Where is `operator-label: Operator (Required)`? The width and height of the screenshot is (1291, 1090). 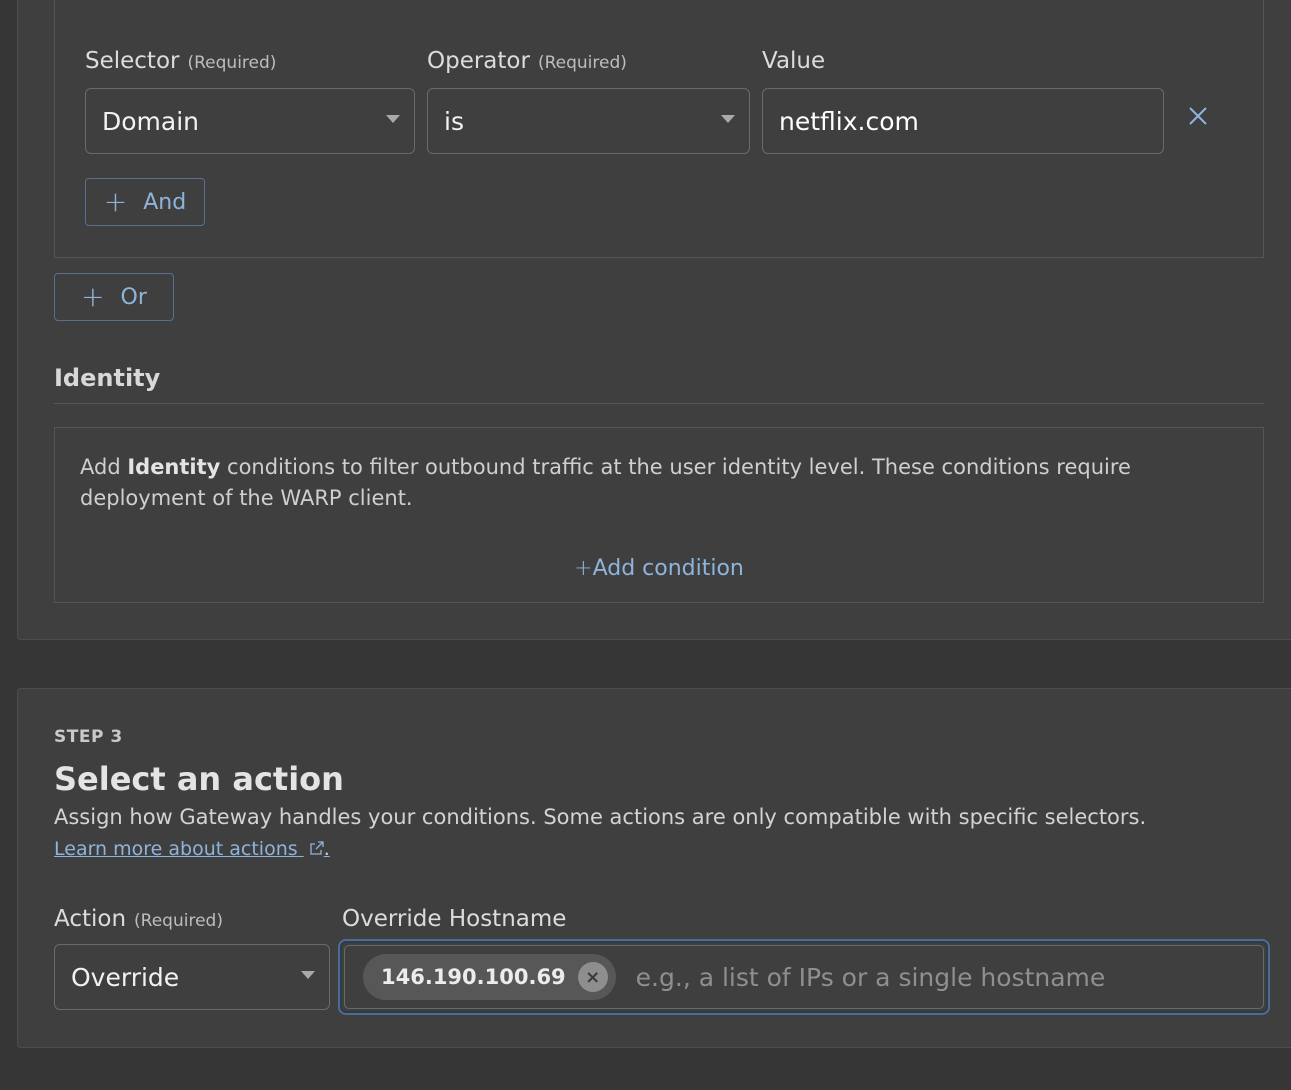 operator-label: Operator (Required) is located at coordinates (527, 61).